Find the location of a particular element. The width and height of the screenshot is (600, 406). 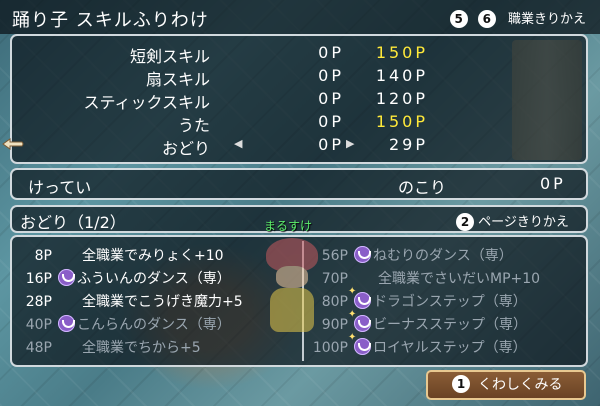

list-item: 8P 全職業でみりょく+10 is located at coordinates (113, 256).